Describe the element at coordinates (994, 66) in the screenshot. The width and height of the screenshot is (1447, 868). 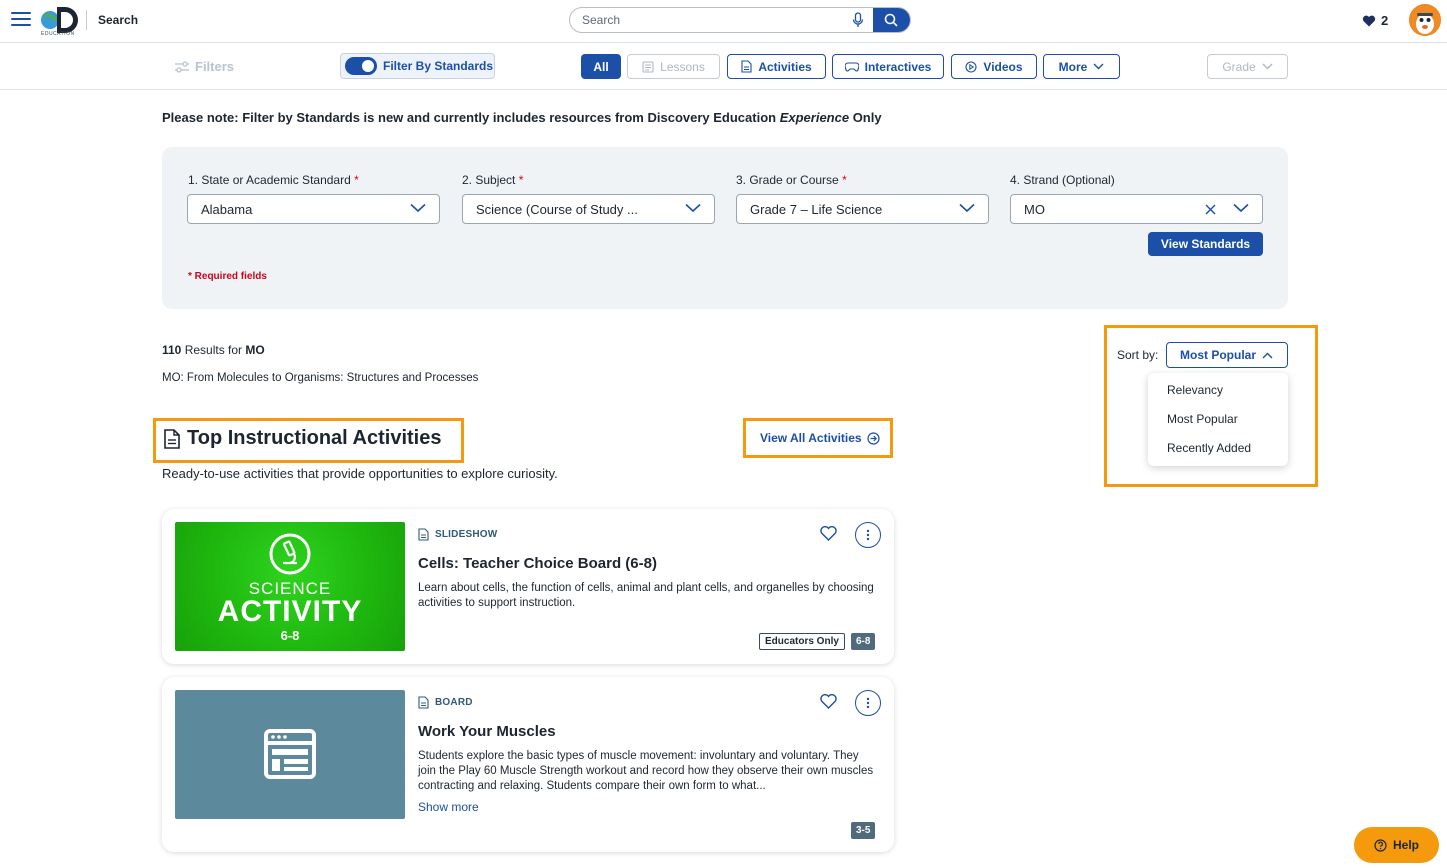
I see `tab-videos: Videos` at that location.